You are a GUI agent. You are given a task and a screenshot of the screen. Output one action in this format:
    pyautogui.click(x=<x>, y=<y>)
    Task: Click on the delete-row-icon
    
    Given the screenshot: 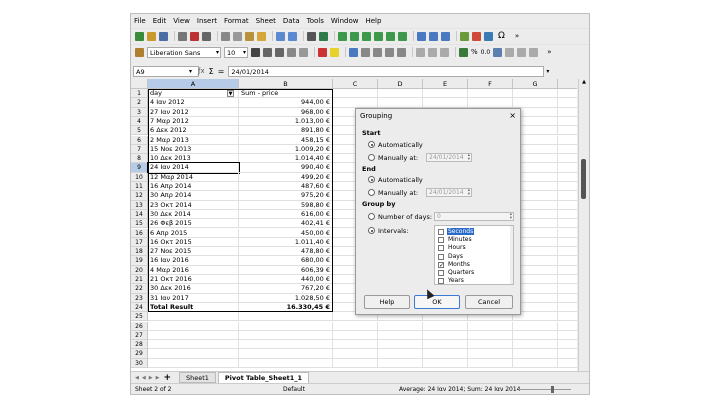 What is the action you would take?
    pyautogui.click(x=390, y=36)
    